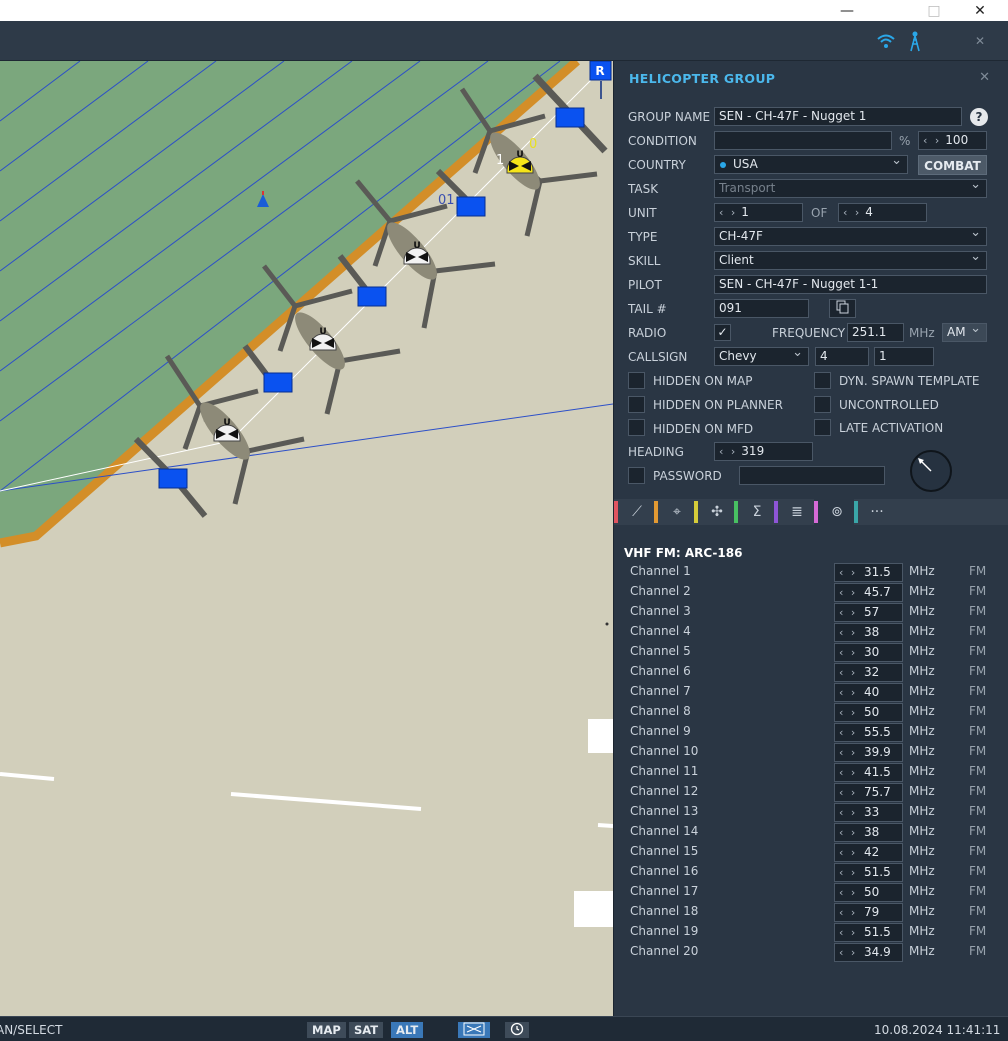 The width and height of the screenshot is (1008, 1041). Describe the element at coordinates (979, 117) in the screenshot. I see `help-button: ?` at that location.